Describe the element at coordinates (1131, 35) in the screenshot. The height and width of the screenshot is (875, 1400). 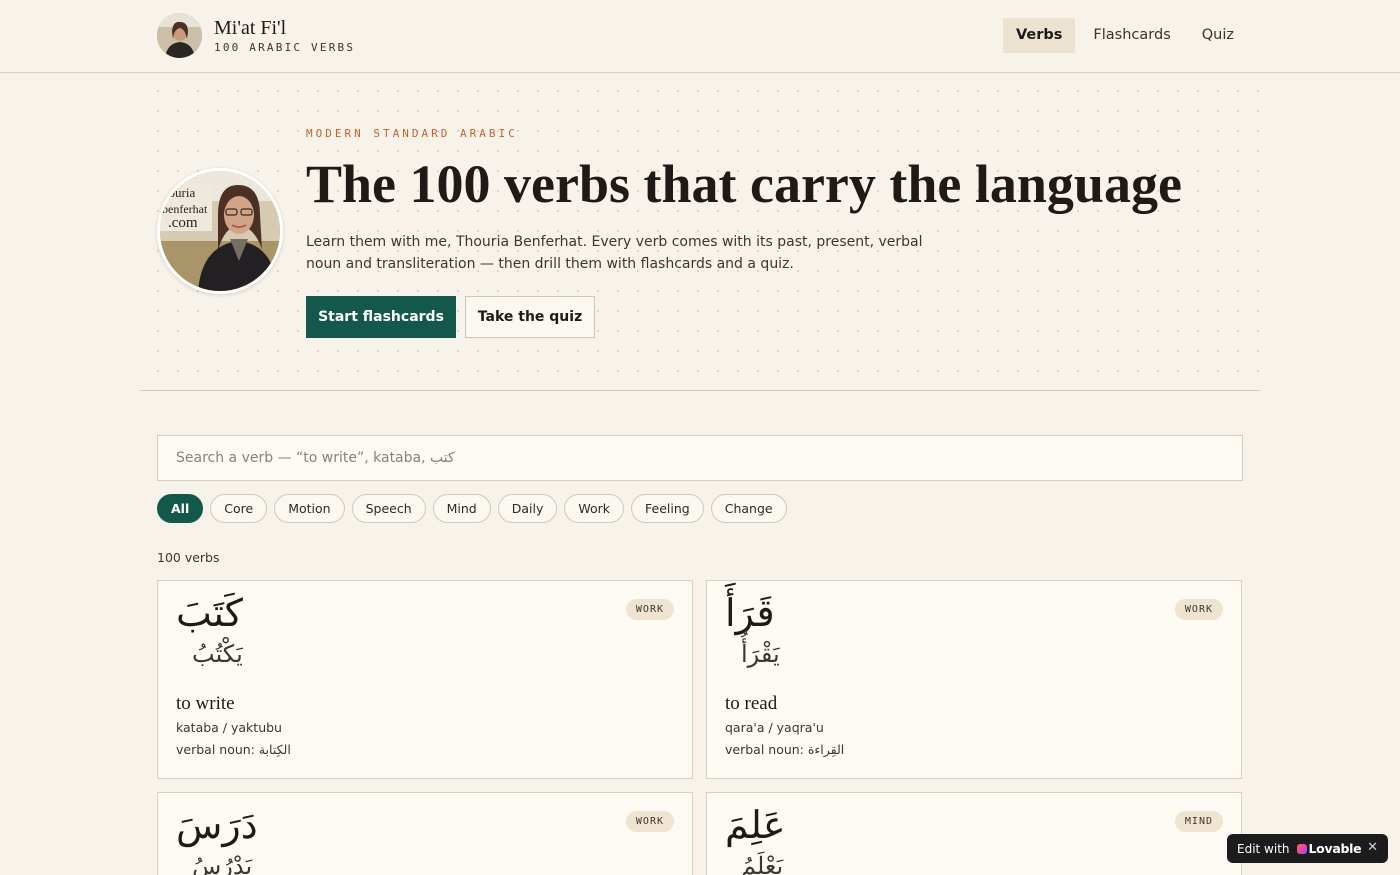
I see `nav-flashcards: Flashcards` at that location.